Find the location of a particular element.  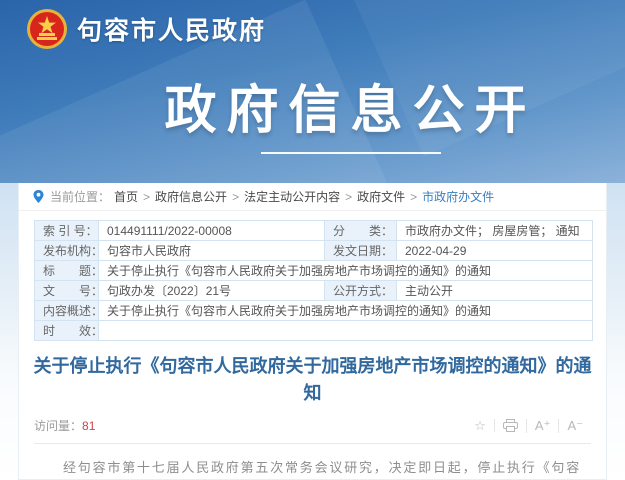

openness-value: 主动公开 is located at coordinates (494, 290).